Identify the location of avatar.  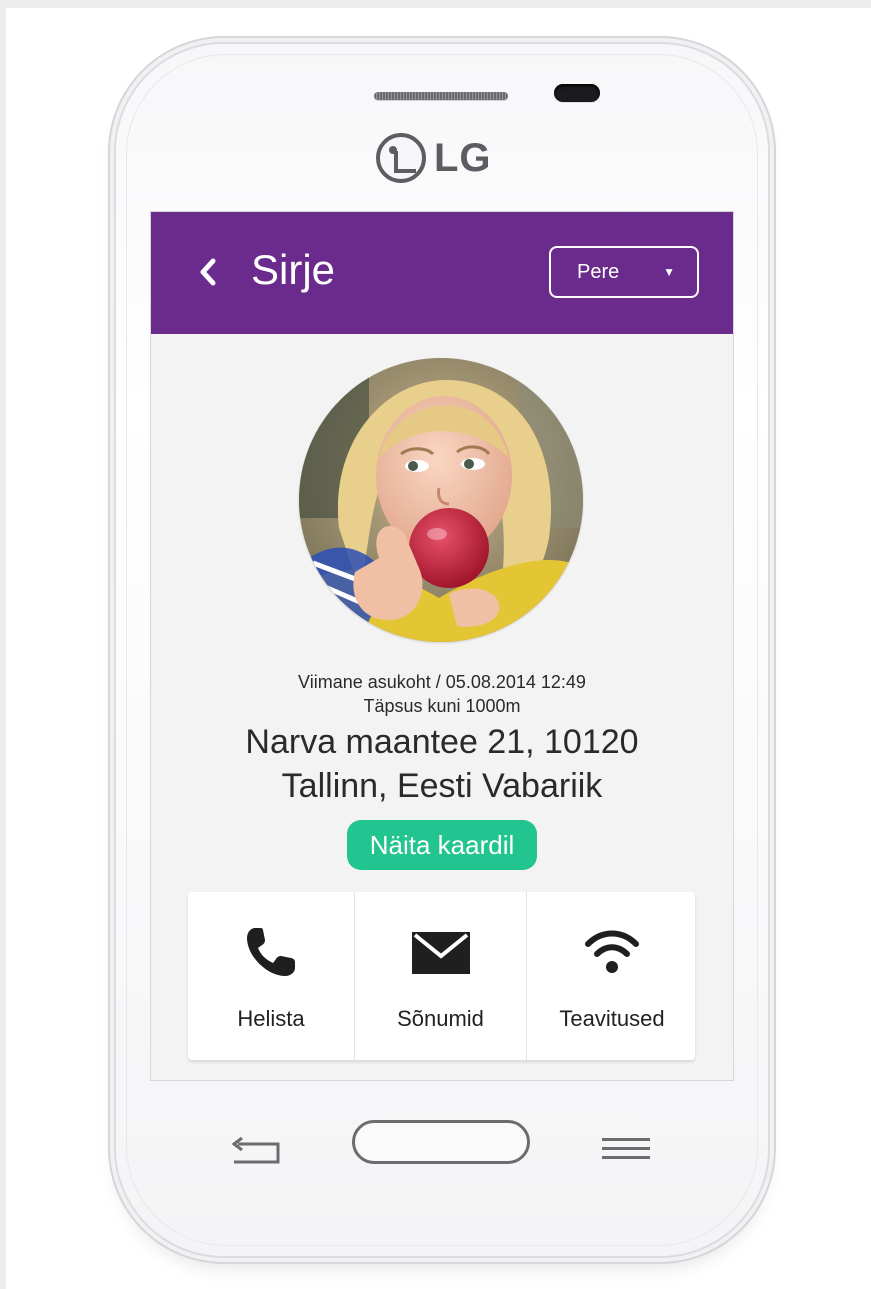
(441, 500).